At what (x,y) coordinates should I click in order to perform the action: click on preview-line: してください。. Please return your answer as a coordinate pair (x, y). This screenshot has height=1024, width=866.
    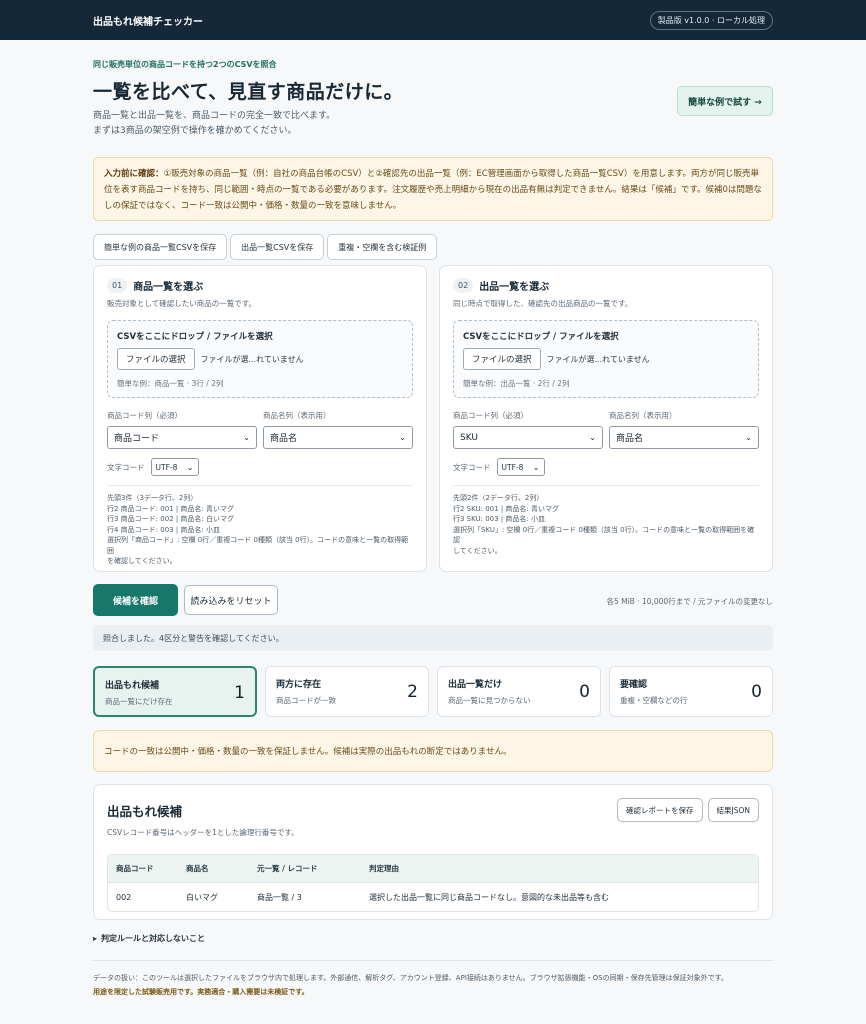
    Looking at the image, I should click on (477, 550).